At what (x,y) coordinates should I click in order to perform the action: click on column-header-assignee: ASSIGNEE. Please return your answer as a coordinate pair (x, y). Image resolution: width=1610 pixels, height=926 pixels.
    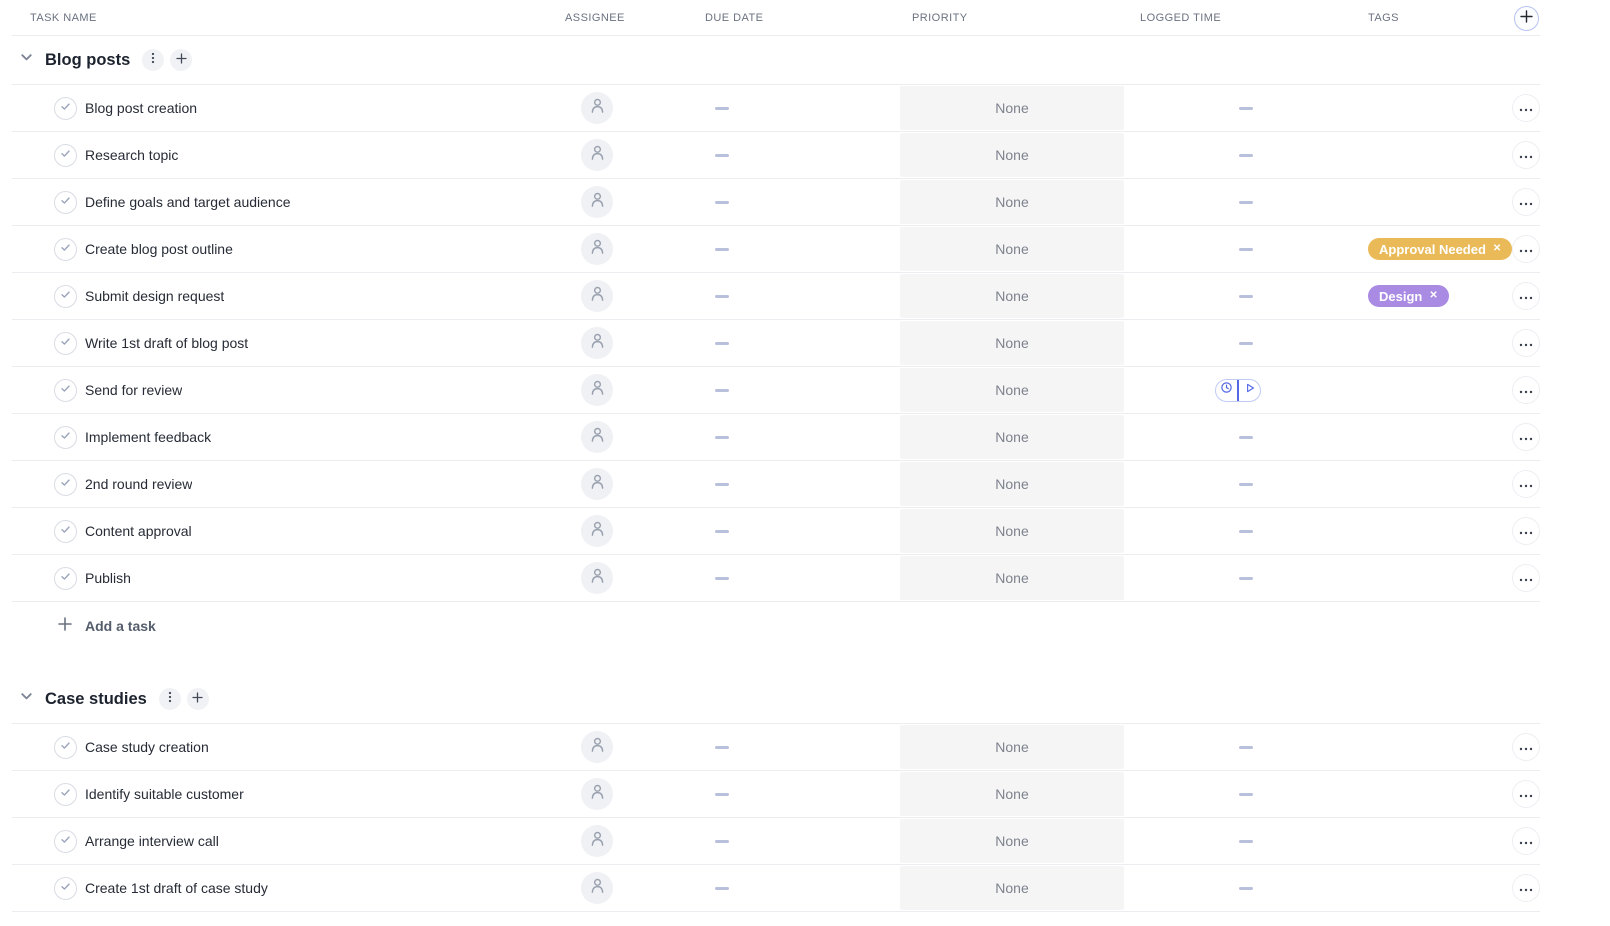
    Looking at the image, I should click on (635, 18).